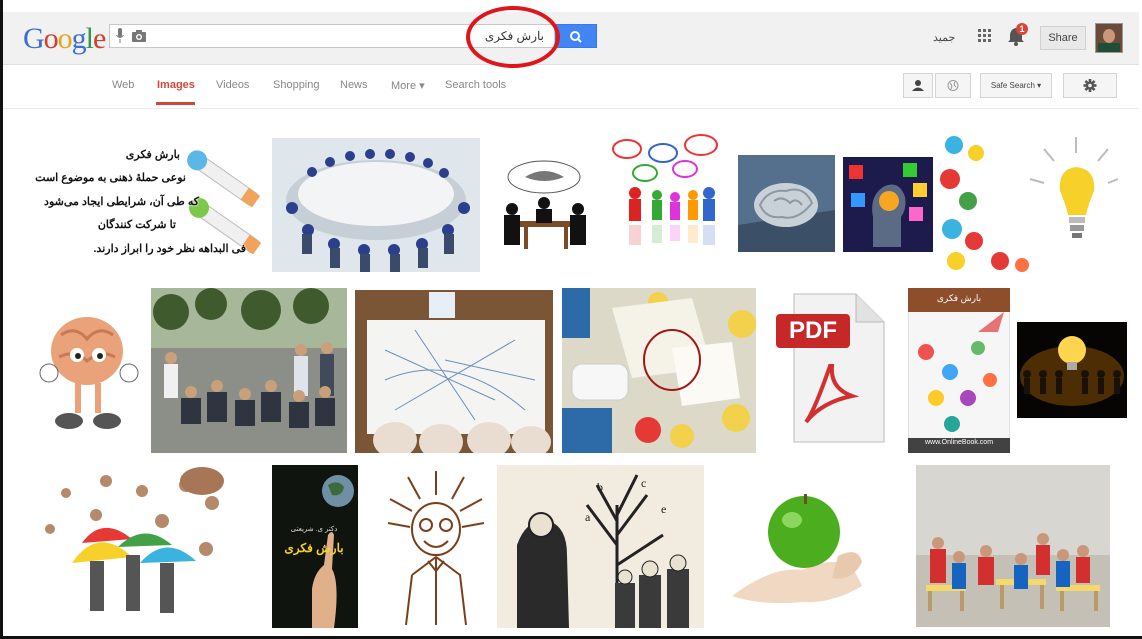 The image size is (1142, 639). Describe the element at coordinates (513, 37) in the screenshot. I see `annotation-circle` at that location.